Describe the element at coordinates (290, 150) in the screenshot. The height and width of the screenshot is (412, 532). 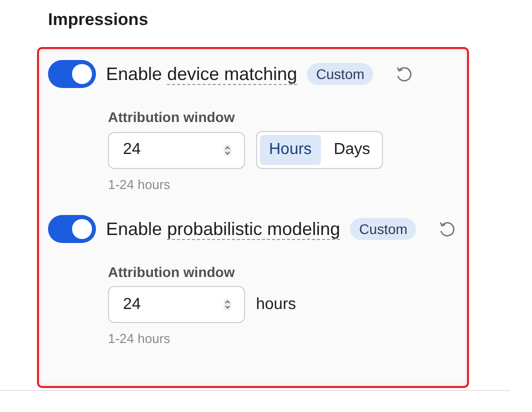
I see `unit-option: Hours` at that location.